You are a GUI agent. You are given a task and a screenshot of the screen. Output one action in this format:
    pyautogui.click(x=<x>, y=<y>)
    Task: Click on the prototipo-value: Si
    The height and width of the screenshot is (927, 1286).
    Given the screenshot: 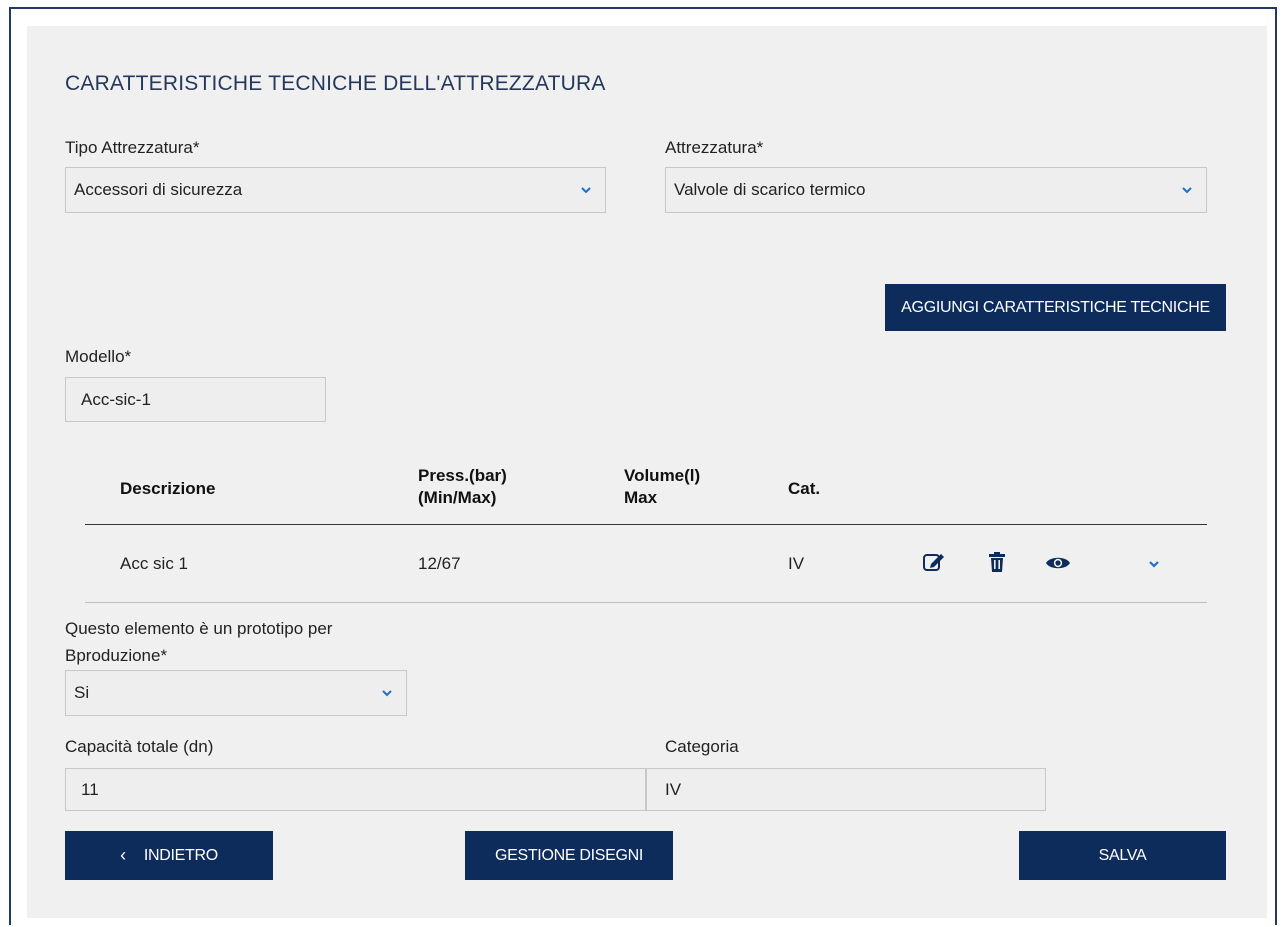 What is the action you would take?
    pyautogui.click(x=82, y=692)
    